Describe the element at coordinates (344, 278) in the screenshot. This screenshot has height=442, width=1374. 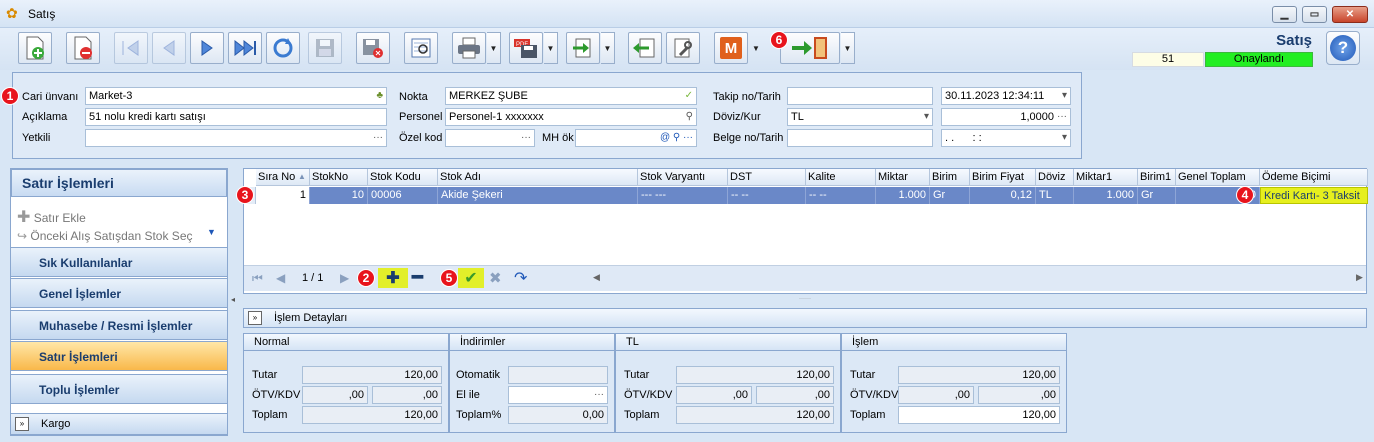
I see `nav-next-icon: ▶` at that location.